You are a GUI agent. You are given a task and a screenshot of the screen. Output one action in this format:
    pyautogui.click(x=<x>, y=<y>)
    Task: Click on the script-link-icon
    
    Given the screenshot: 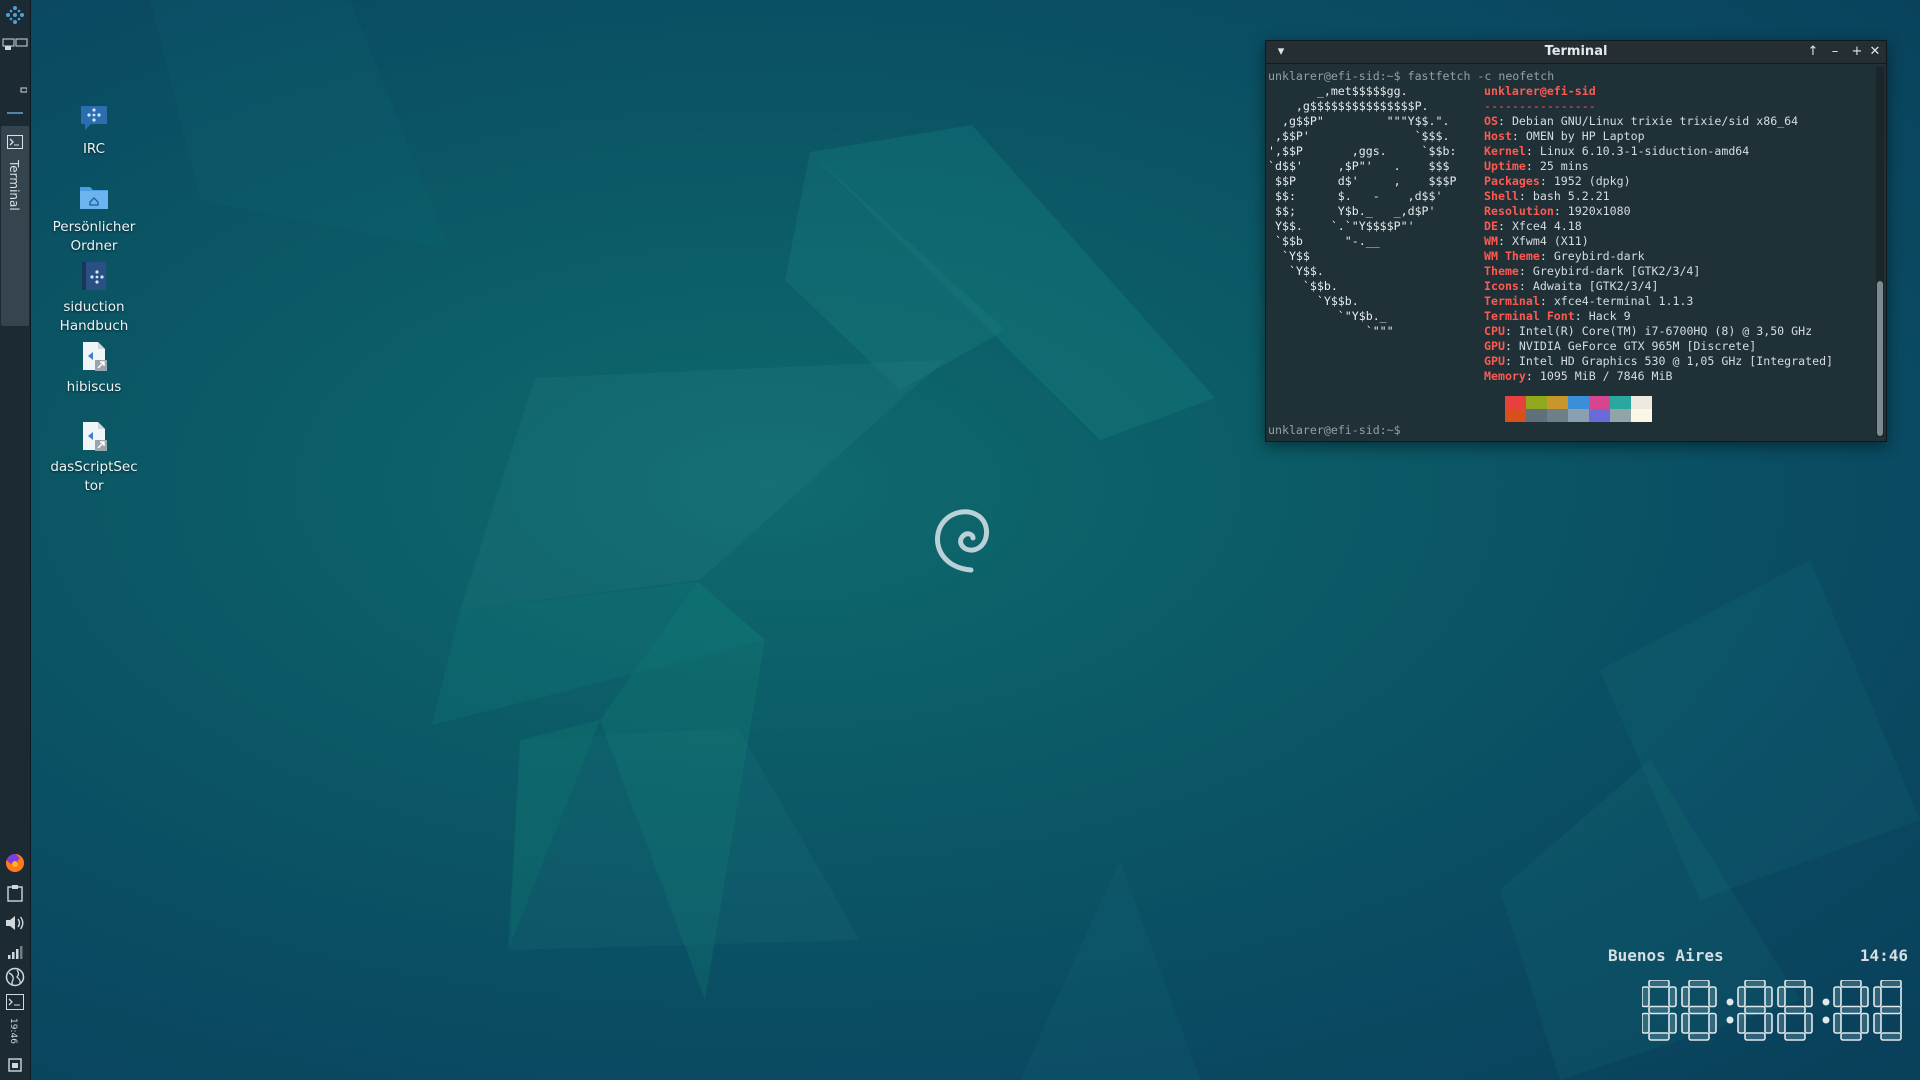 What is the action you would take?
    pyautogui.click(x=94, y=436)
    